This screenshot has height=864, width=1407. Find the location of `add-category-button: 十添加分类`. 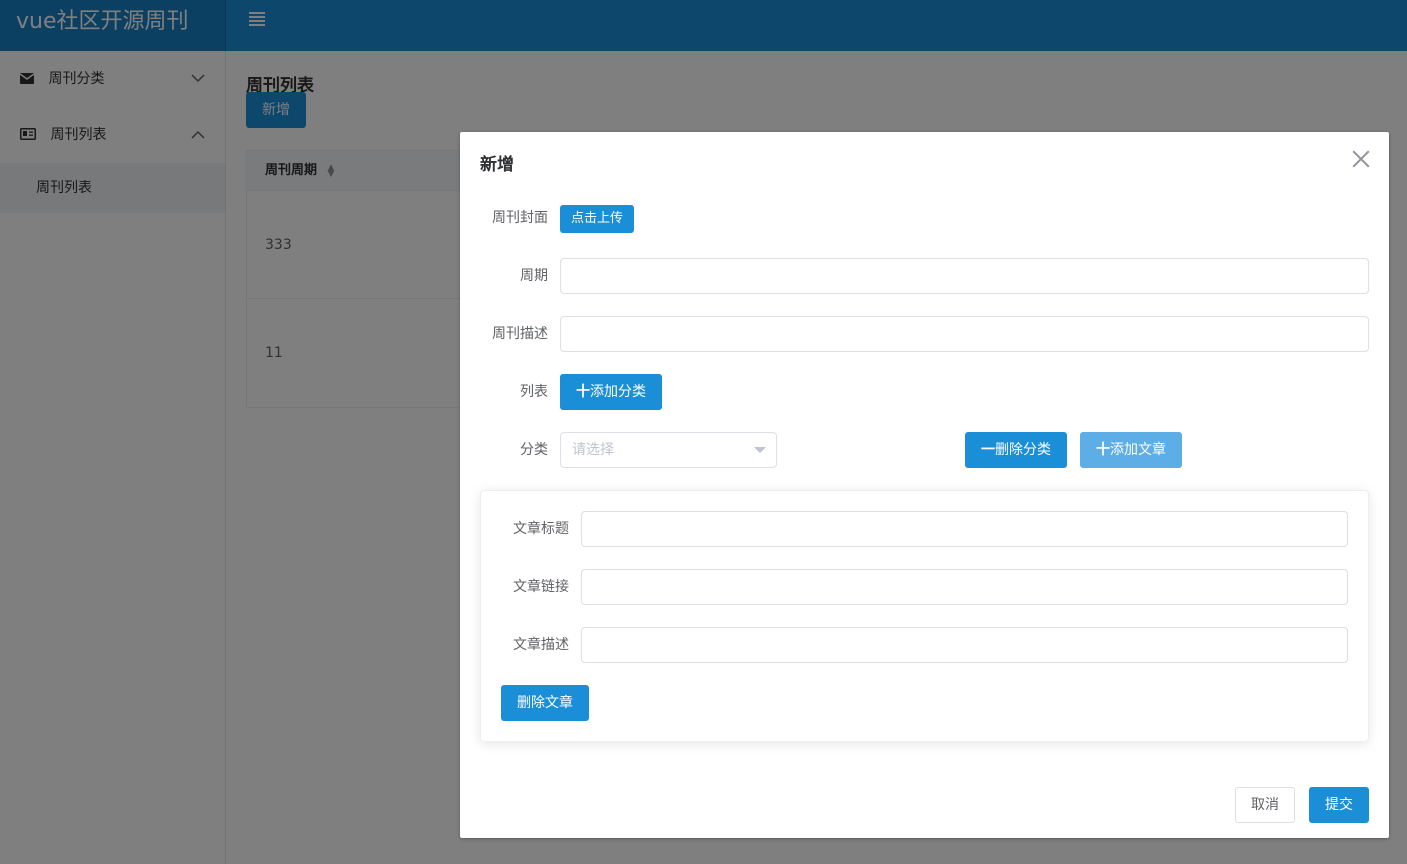

add-category-button: 十添加分类 is located at coordinates (611, 392).